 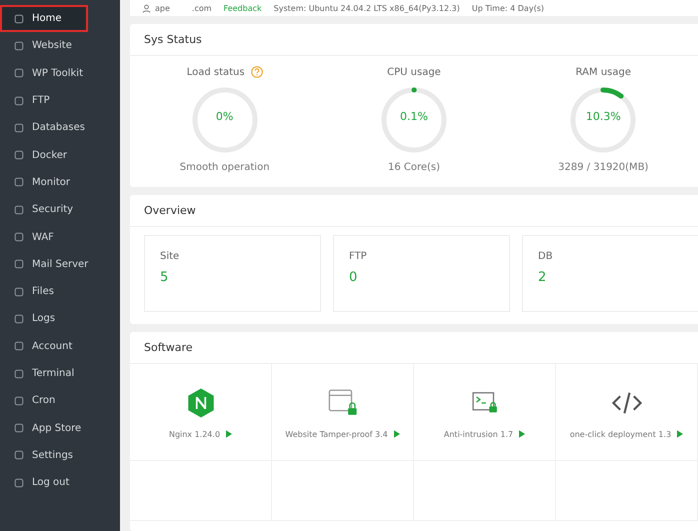 What do you see at coordinates (414, 116) in the screenshot?
I see `gauge-value: 0.1%` at bounding box center [414, 116].